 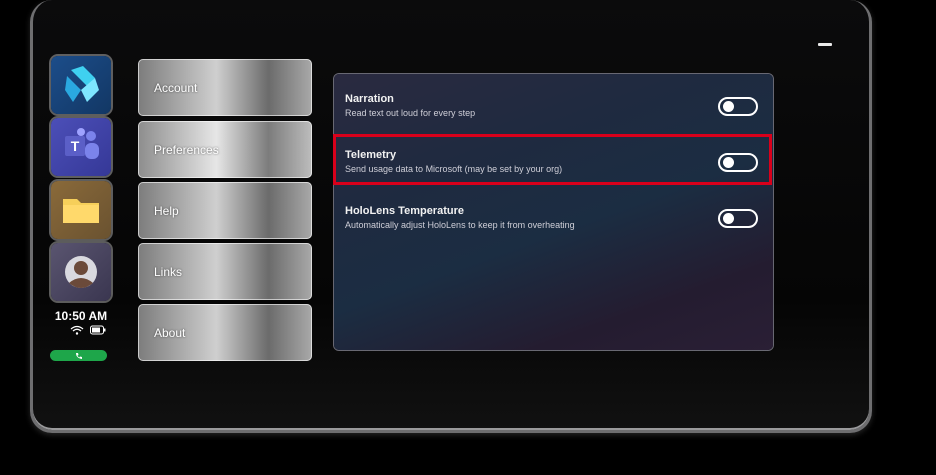 I want to click on dynamics-guides-app-tile, so click(x=81, y=85).